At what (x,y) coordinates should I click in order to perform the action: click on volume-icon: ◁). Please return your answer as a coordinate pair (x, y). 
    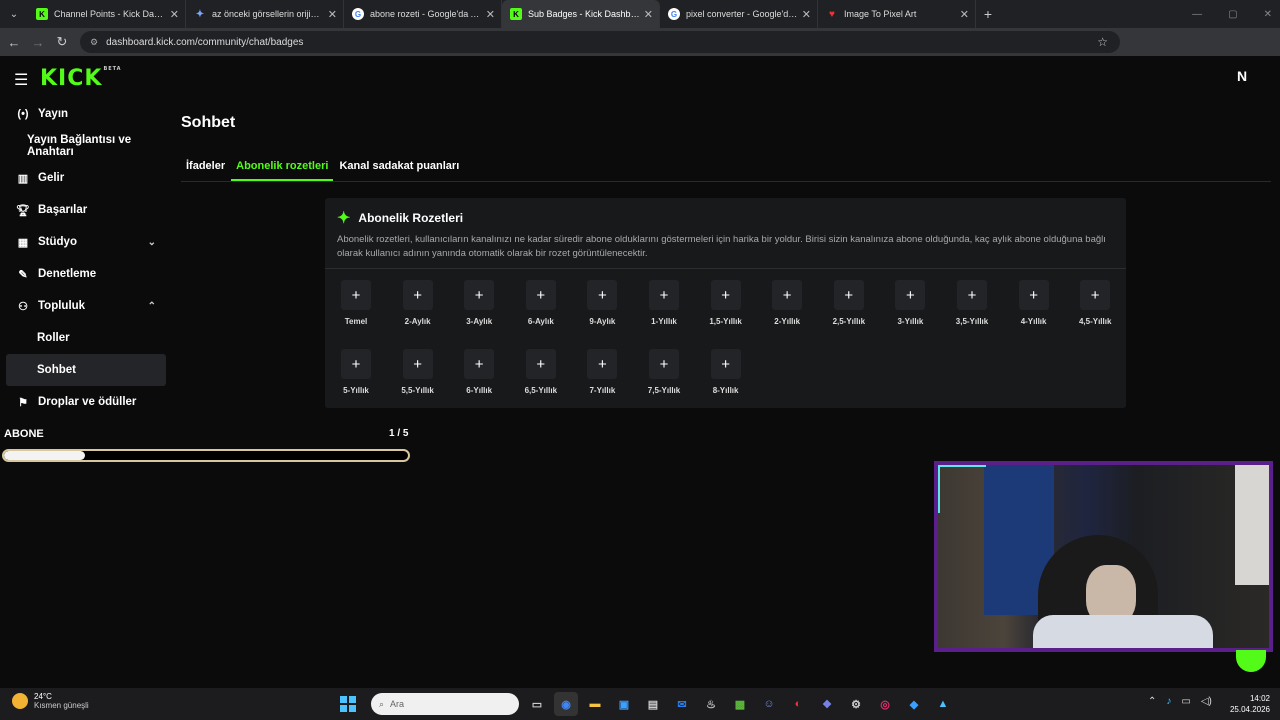
    Looking at the image, I should click on (1206, 701).